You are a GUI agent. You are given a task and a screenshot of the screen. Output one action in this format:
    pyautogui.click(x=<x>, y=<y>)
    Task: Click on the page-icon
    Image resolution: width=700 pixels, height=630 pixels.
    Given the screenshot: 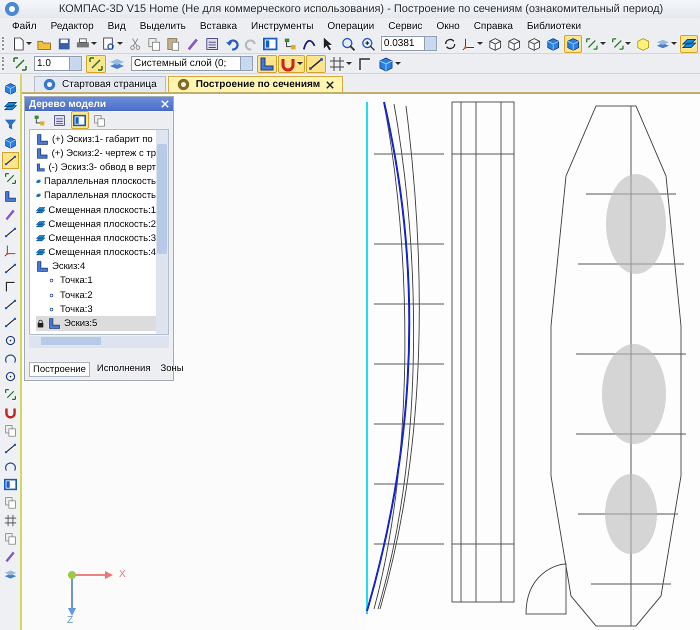 What is the action you would take?
    pyautogui.click(x=19, y=44)
    